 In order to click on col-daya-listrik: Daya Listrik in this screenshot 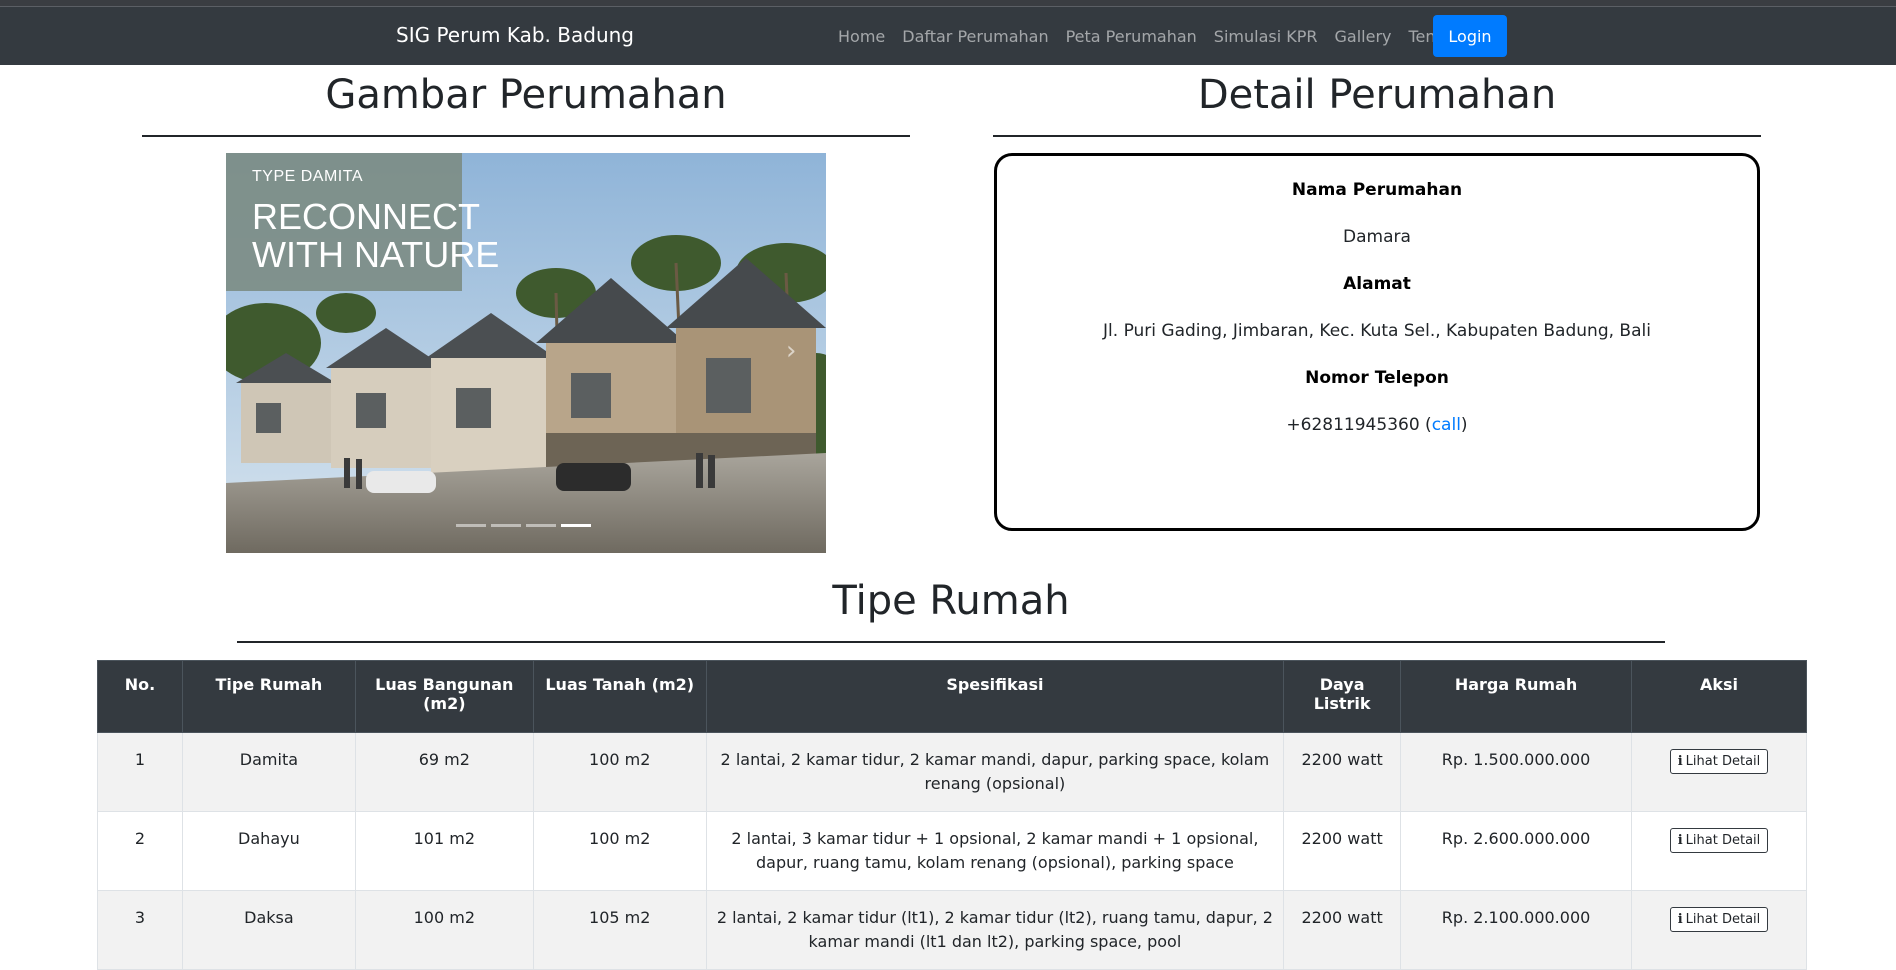, I will do `click(1342, 696)`.